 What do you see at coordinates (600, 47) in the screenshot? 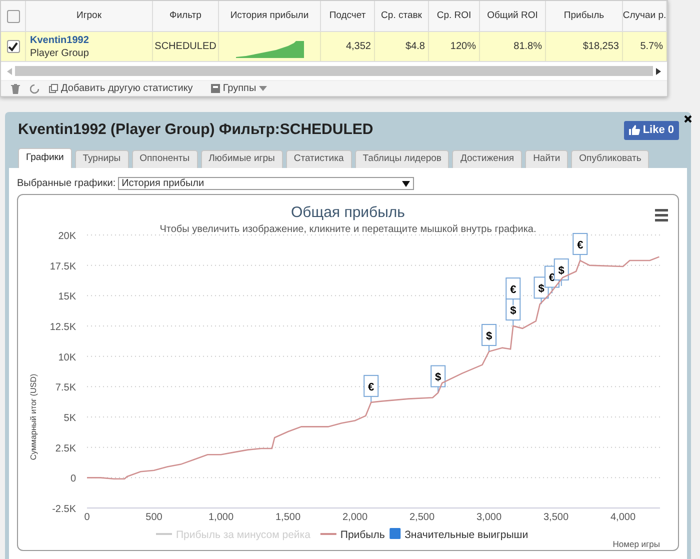
I see `table-cell-text: $18,253` at bounding box center [600, 47].